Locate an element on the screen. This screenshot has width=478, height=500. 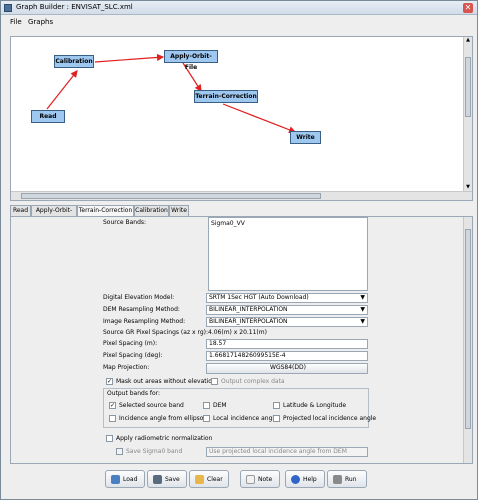
node-read: Read is located at coordinates (48, 116).